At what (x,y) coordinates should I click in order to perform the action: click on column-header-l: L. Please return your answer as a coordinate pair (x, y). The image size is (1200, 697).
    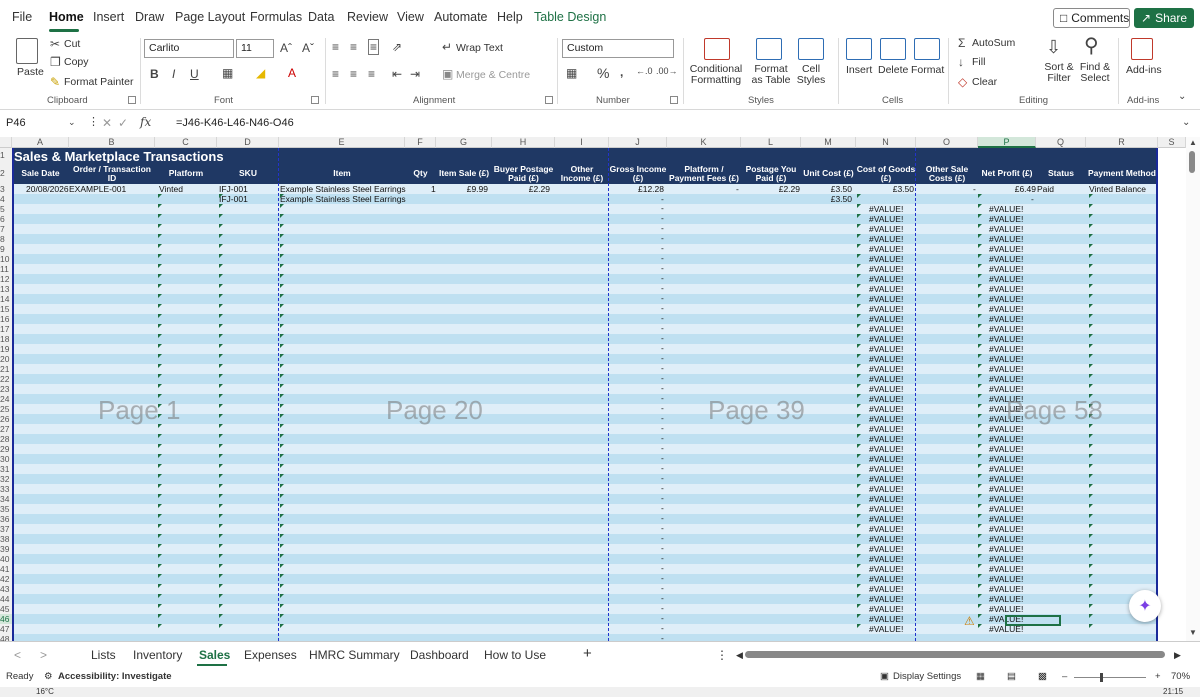
    Looking at the image, I should click on (771, 142).